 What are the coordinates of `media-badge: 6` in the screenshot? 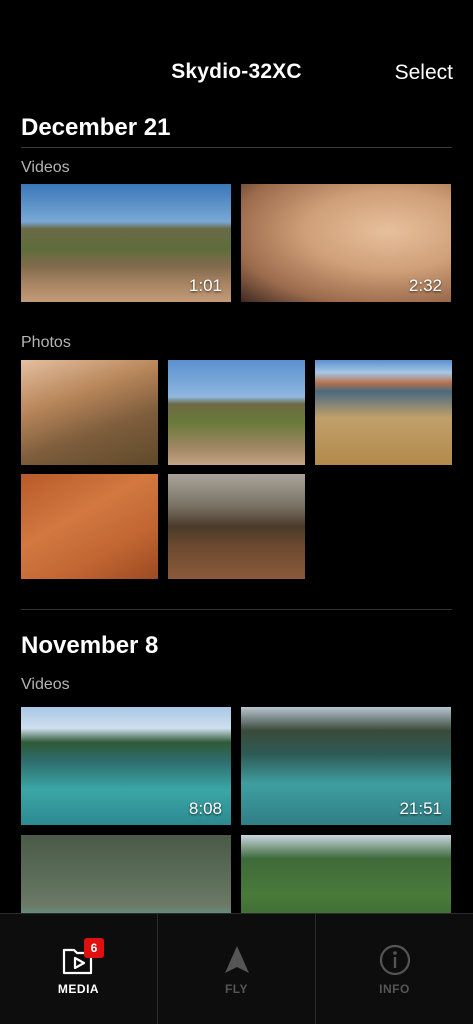 It's located at (94, 948).